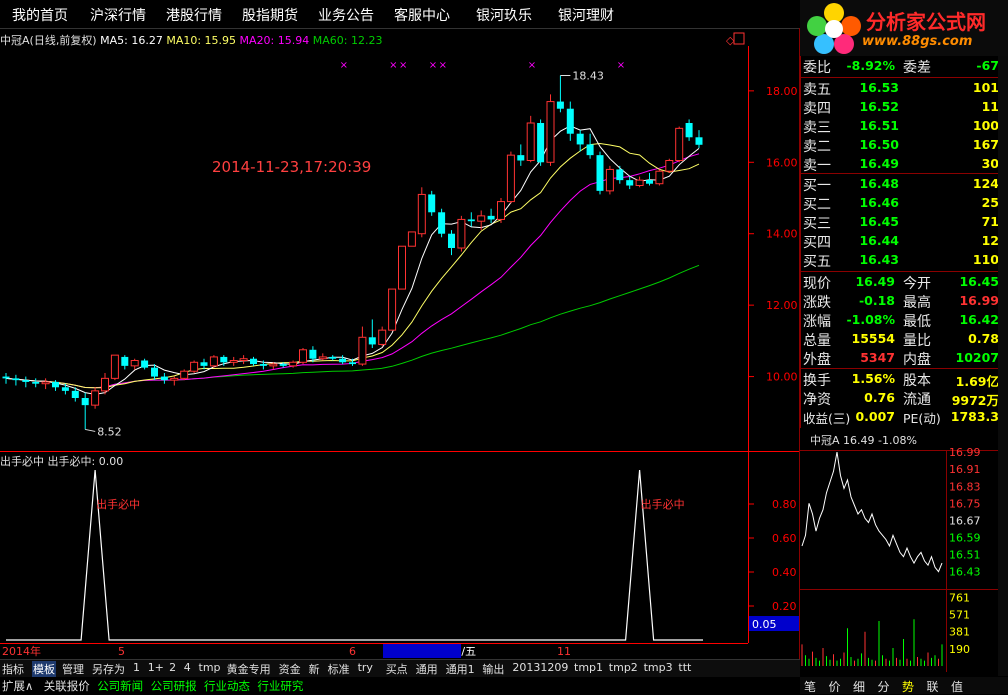 The height and width of the screenshot is (695, 1008). What do you see at coordinates (174, 686) in the screenshot?
I see `status-link: 公司研报` at bounding box center [174, 686].